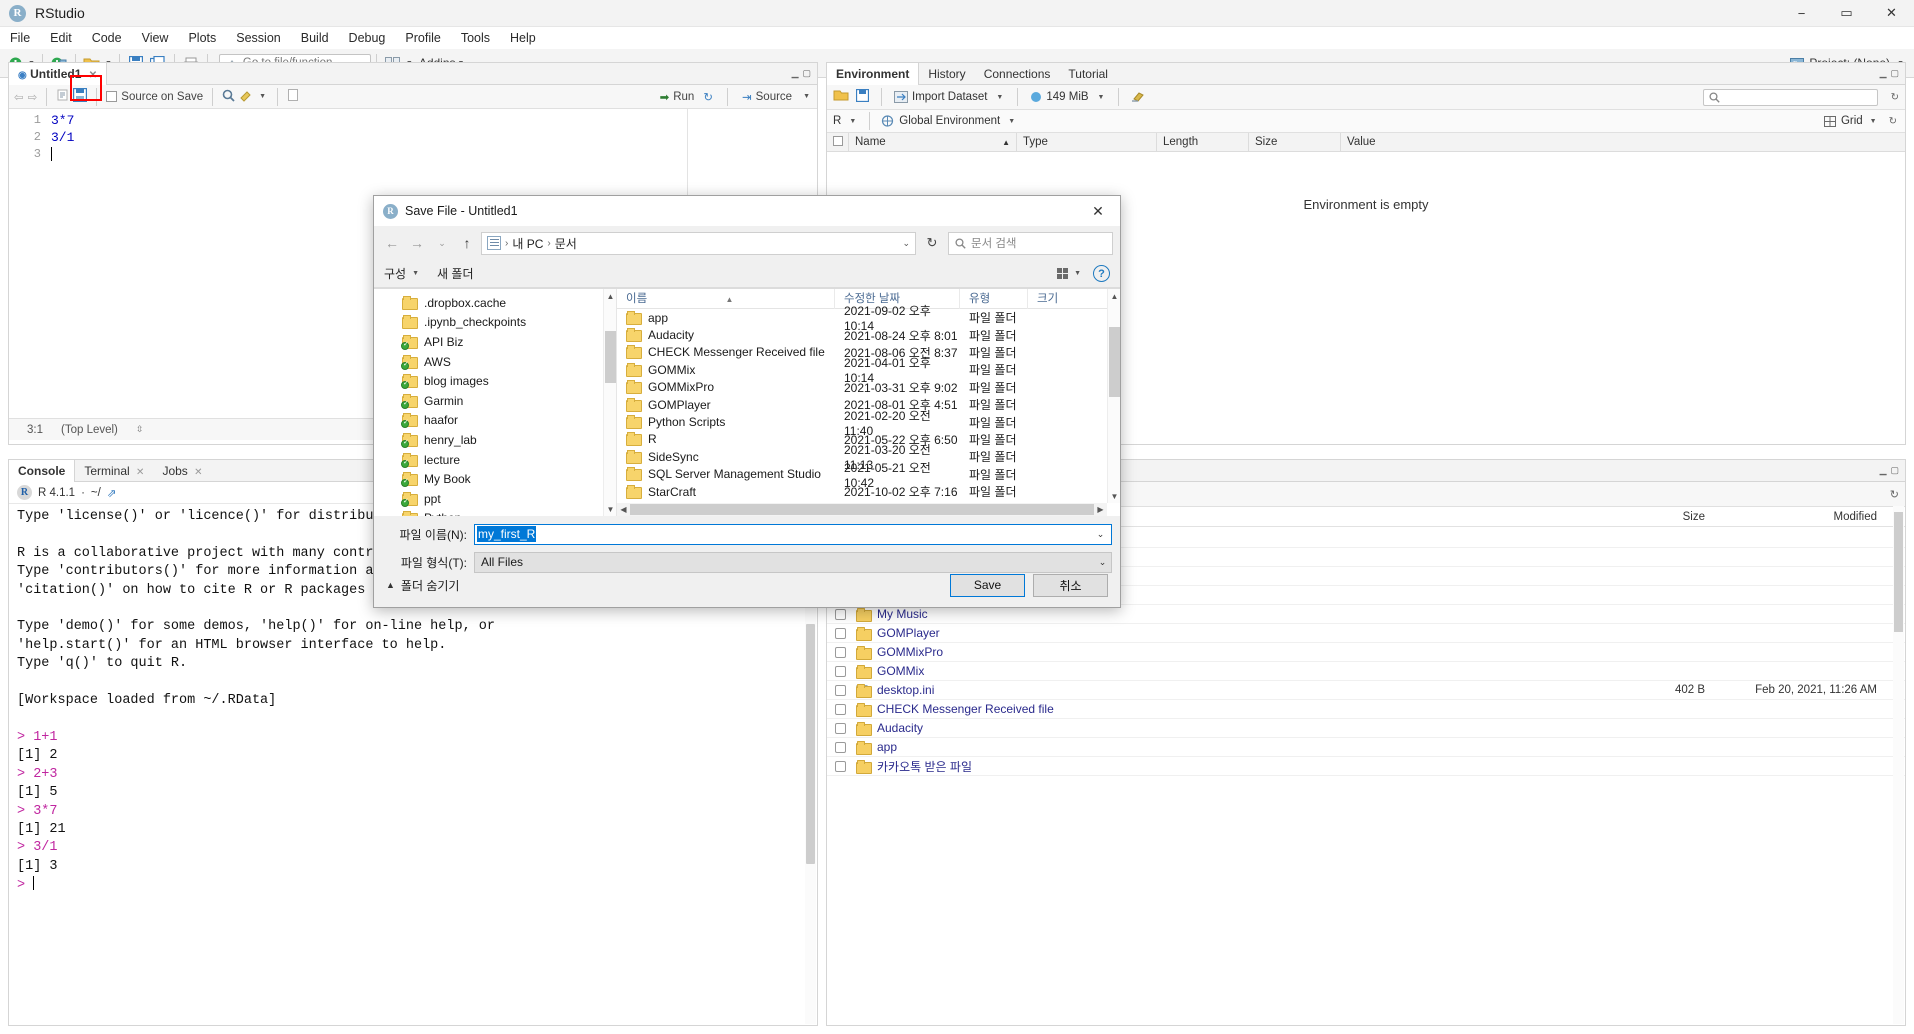 Image resolution: width=1914 pixels, height=1034 pixels. Describe the element at coordinates (623, 509) in the screenshot. I see `hscroll-left-icon: ◀` at that location.